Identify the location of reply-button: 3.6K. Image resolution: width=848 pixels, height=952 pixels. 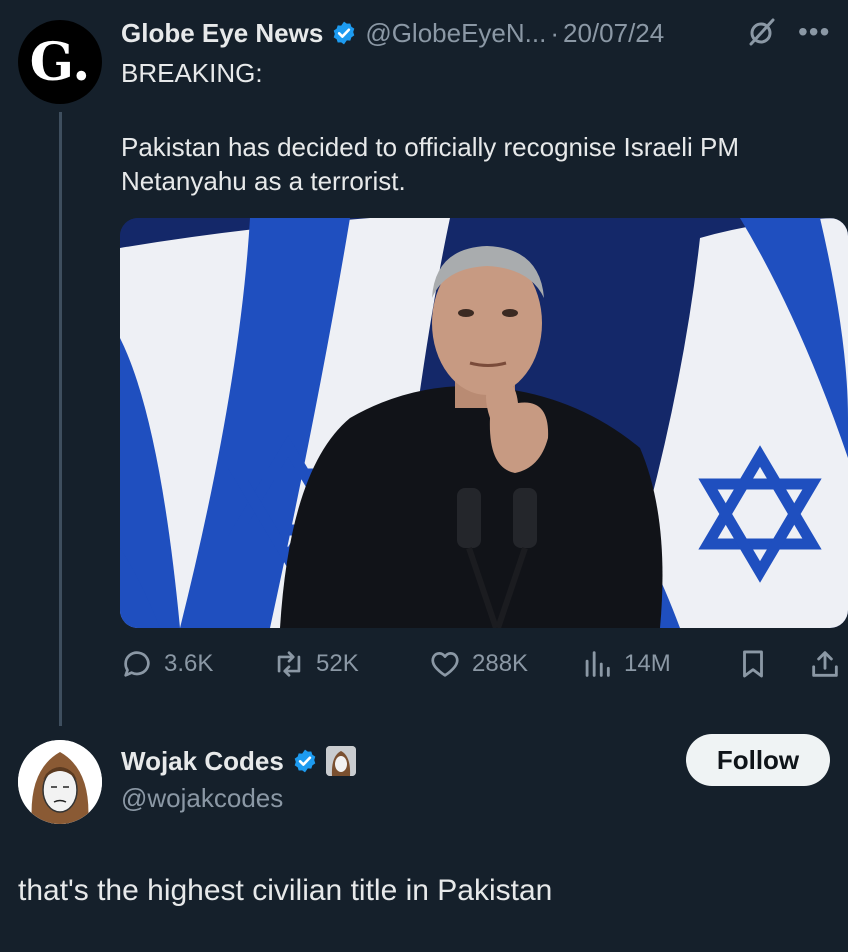
(166, 664).